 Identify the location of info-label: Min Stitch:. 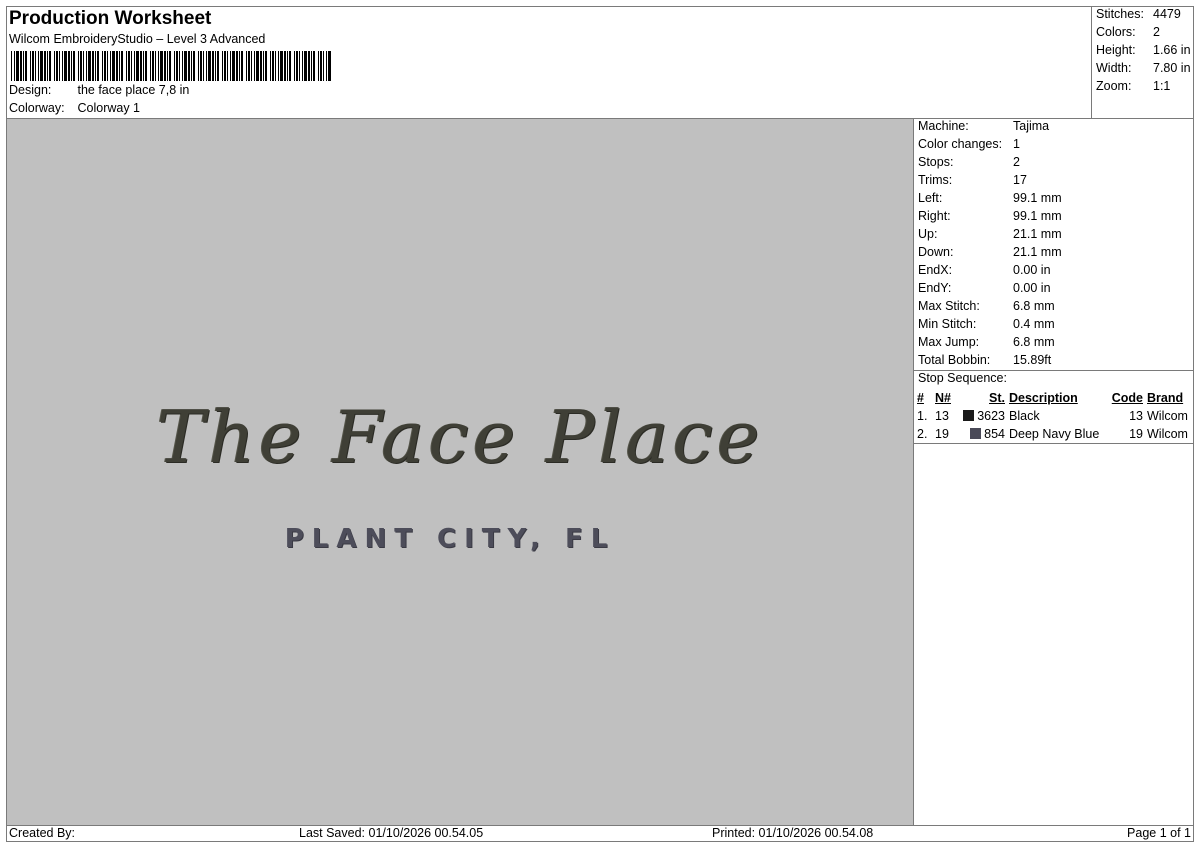
(947, 324).